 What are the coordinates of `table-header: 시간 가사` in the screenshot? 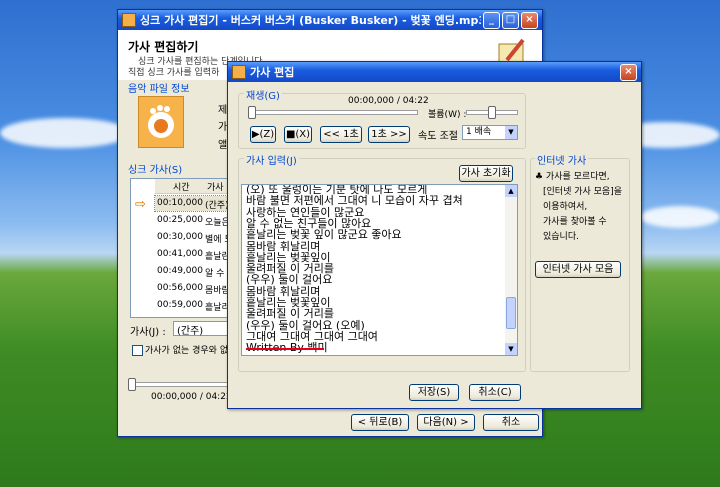 It's located at (193, 186).